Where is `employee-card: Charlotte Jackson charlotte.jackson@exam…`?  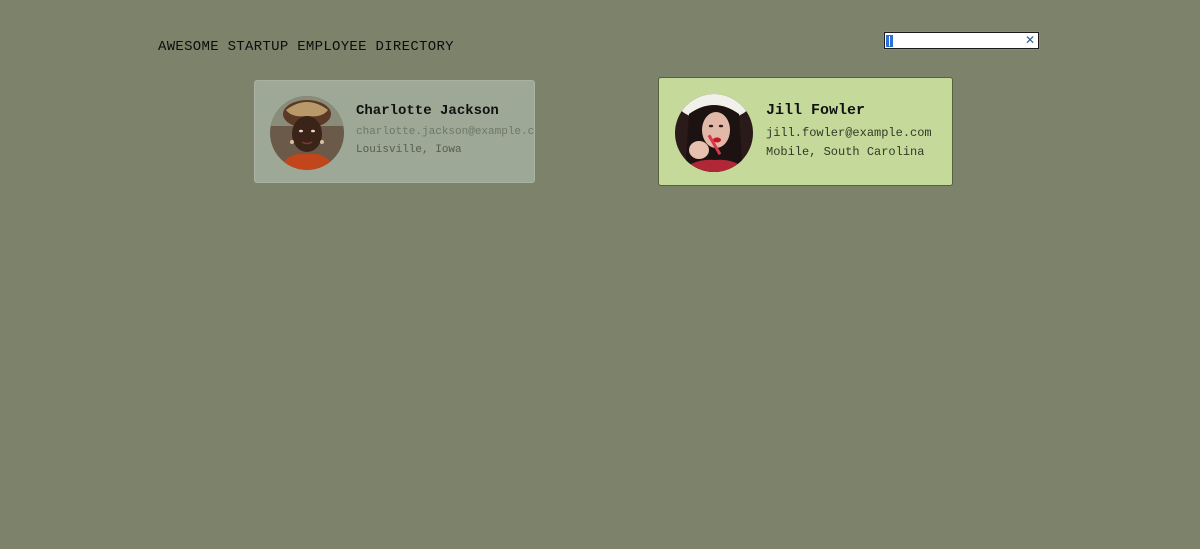 employee-card: Charlotte Jackson charlotte.jackson@exam… is located at coordinates (394, 131).